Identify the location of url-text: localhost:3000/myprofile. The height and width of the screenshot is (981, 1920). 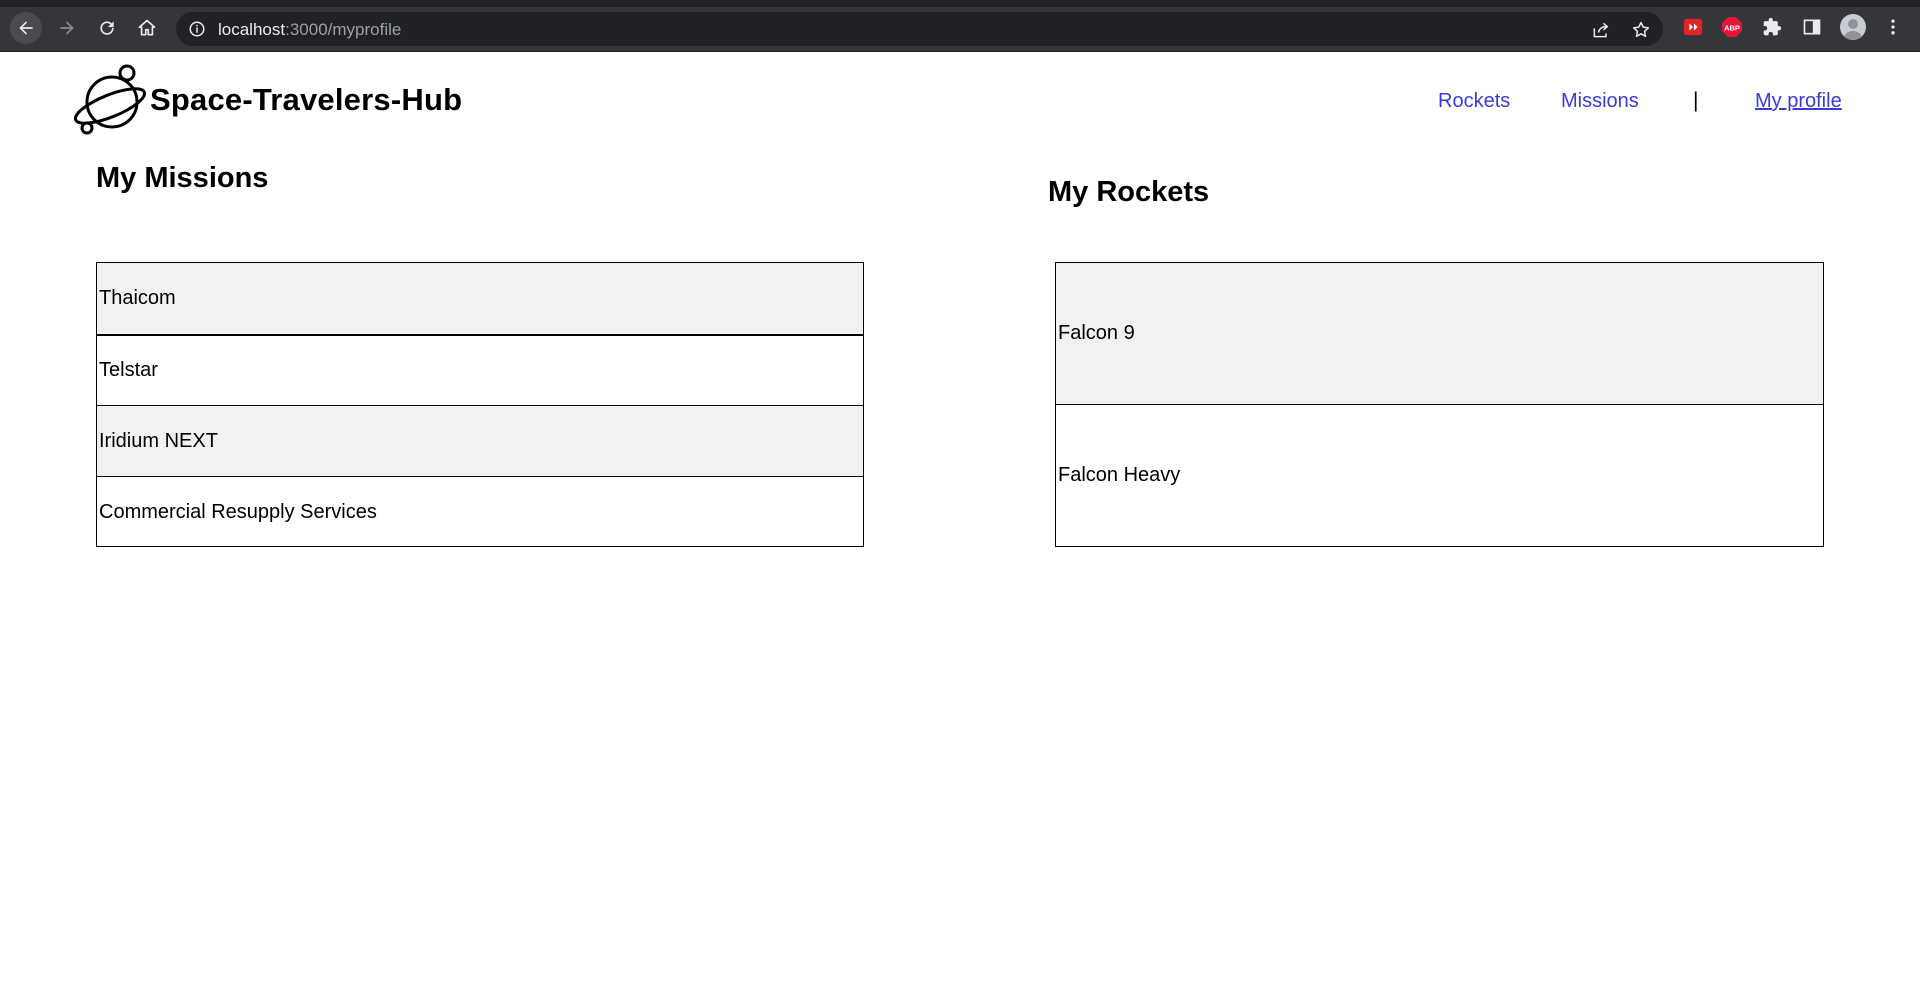
(309, 30).